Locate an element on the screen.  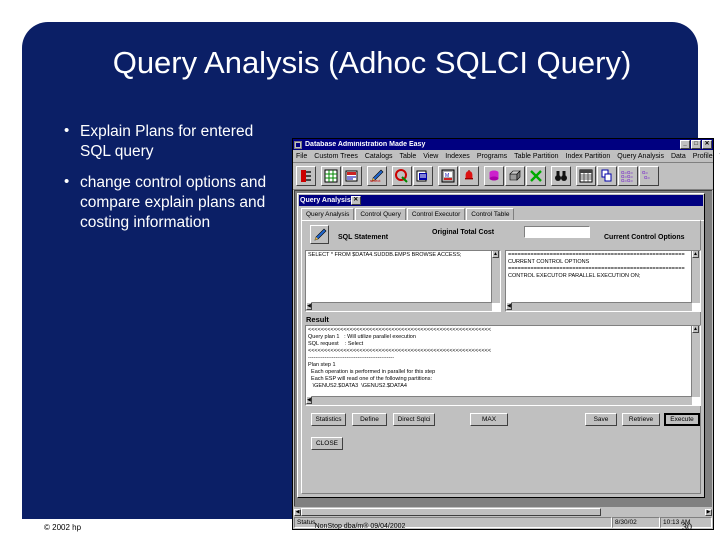
tab-control-table: Control Table is located at coordinates (490, 214).